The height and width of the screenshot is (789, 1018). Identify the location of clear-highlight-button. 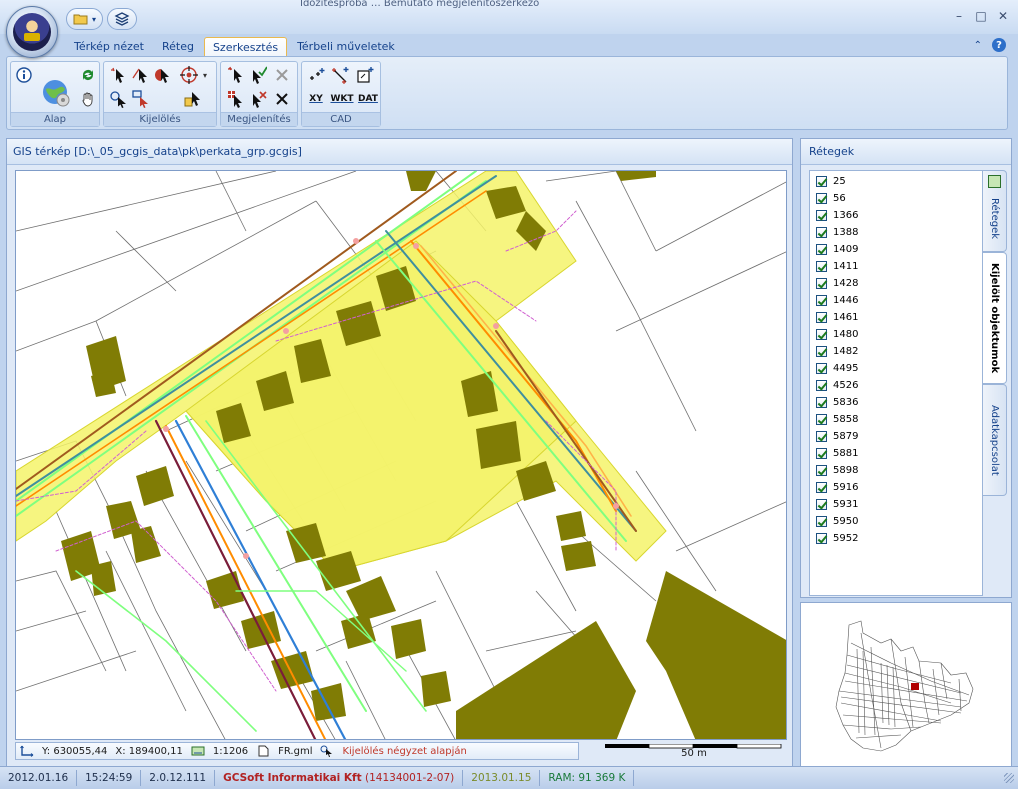
(282, 75).